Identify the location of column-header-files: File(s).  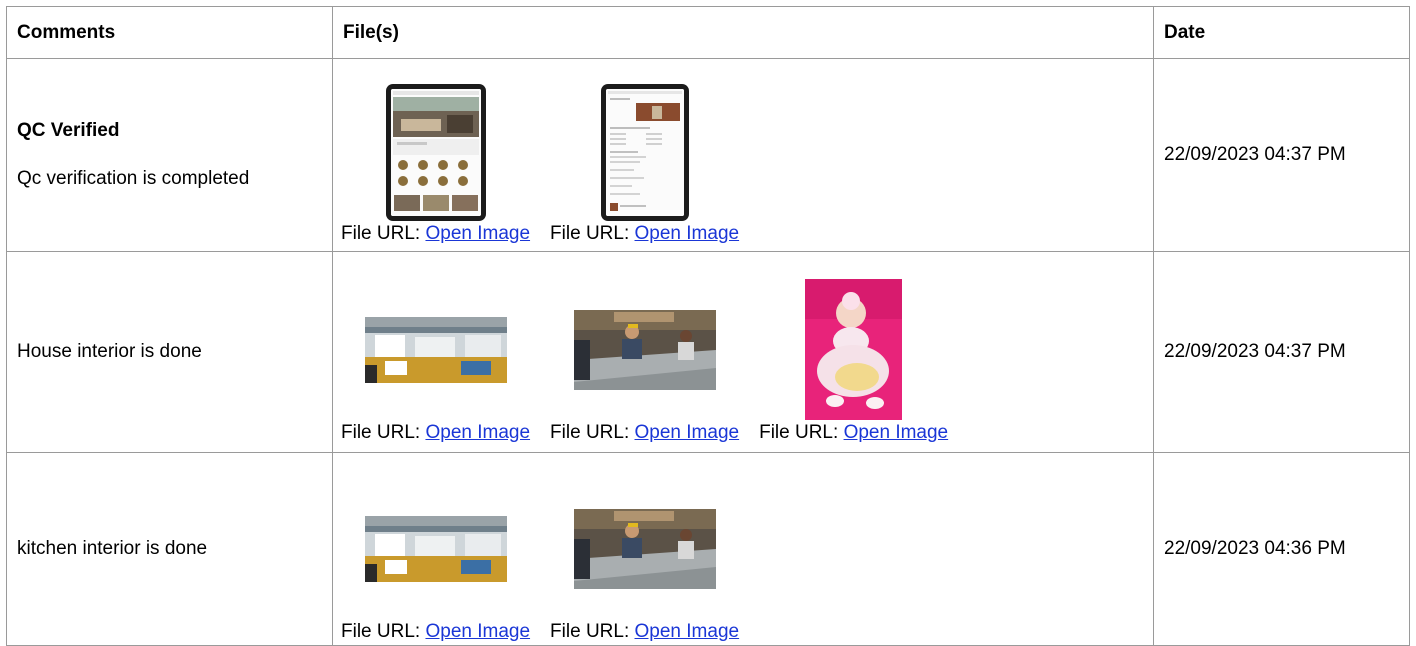
(743, 32).